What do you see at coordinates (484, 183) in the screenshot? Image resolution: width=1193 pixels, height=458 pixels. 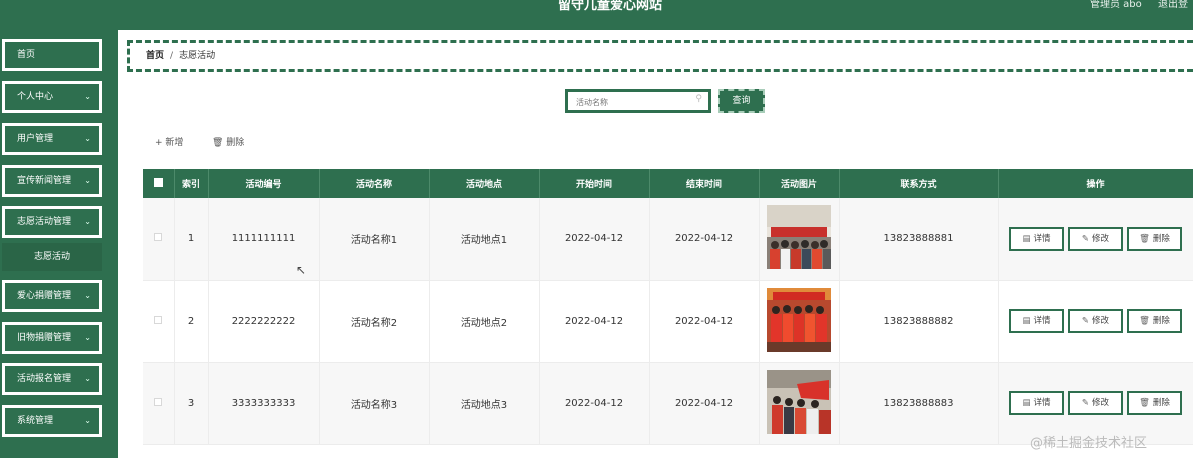 I see `header-place: 活动地点` at bounding box center [484, 183].